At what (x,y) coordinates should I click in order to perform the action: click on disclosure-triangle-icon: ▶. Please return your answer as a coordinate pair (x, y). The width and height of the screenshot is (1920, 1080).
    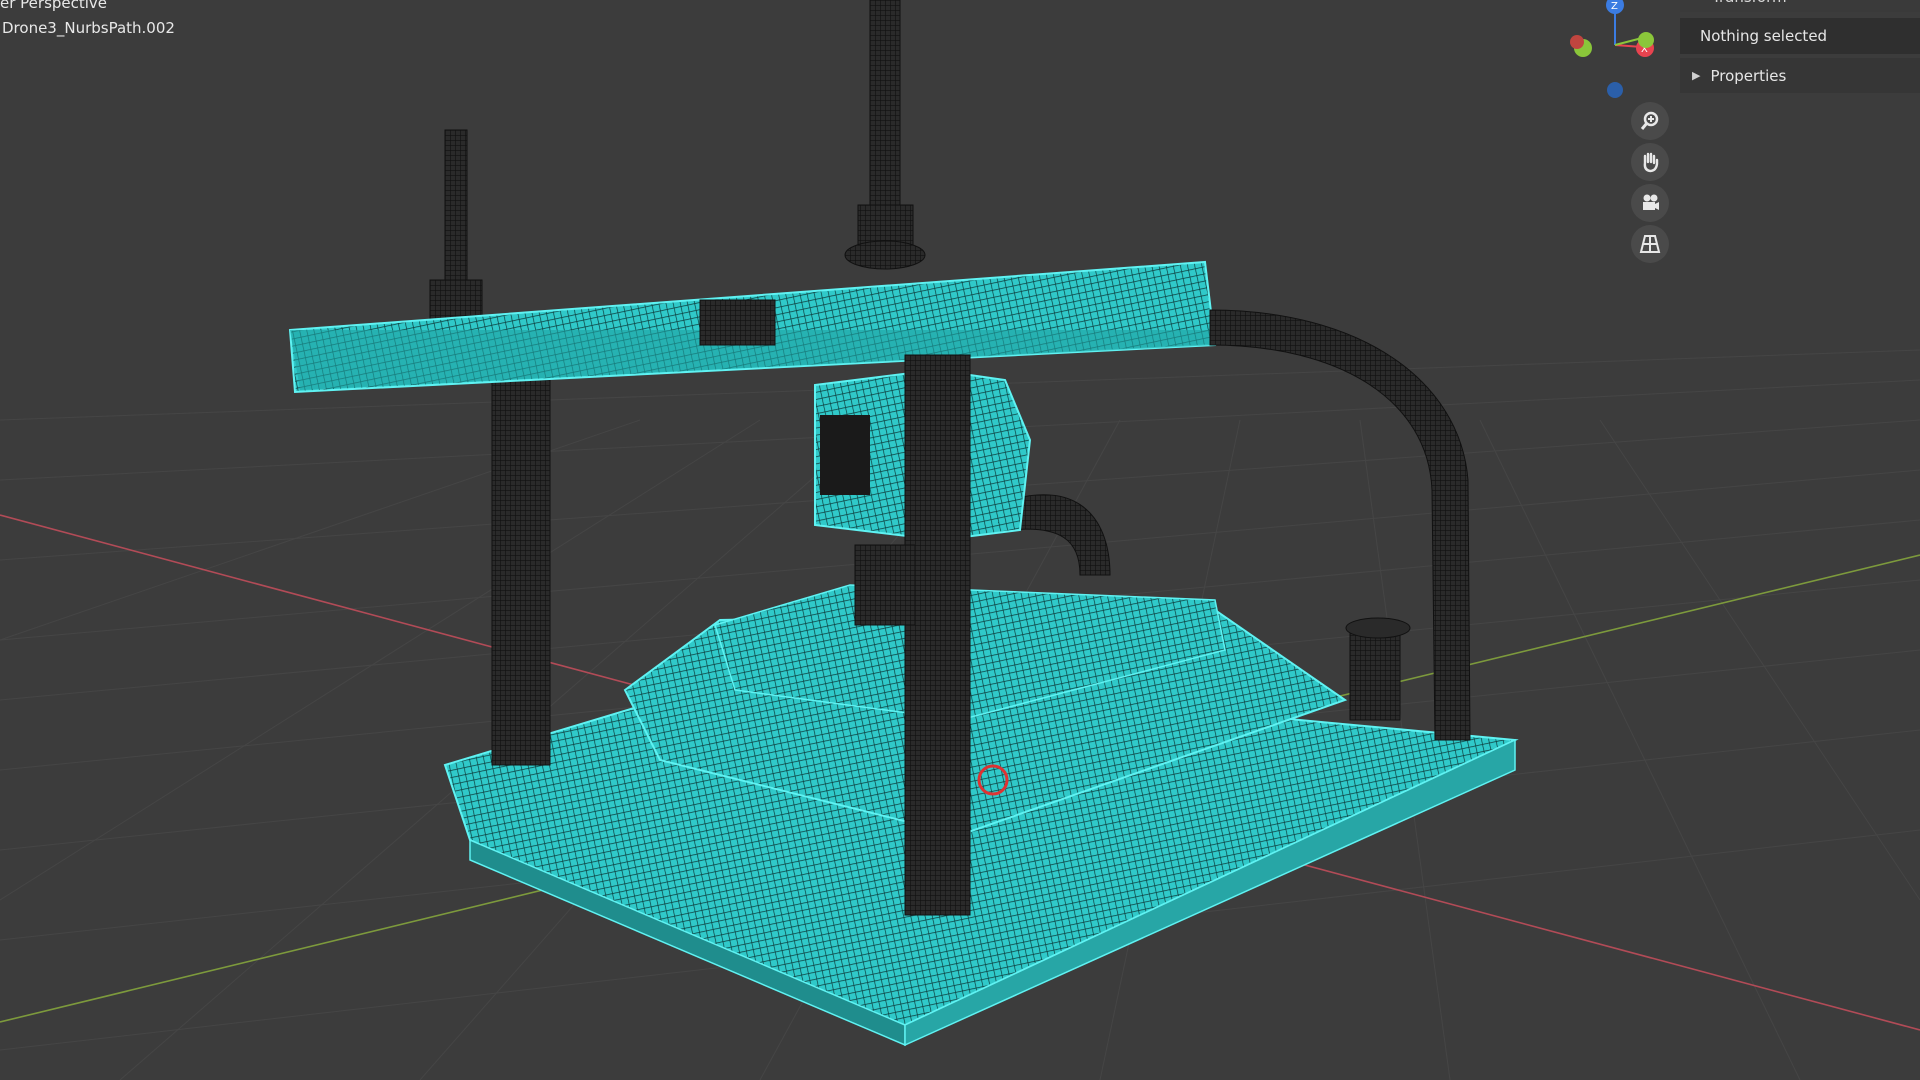
    Looking at the image, I should click on (1696, 75).